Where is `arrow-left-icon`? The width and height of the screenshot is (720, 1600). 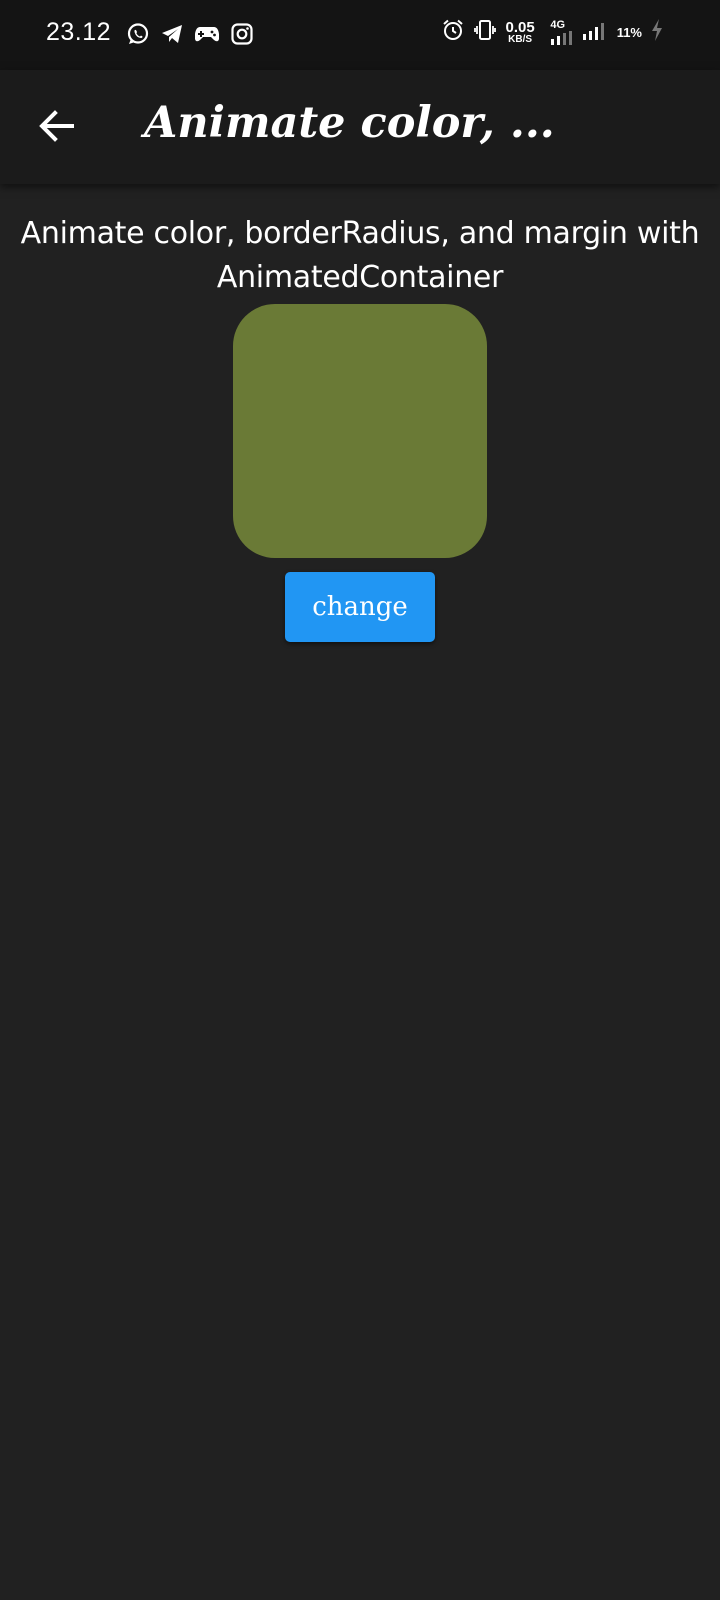 arrow-left-icon is located at coordinates (56, 128).